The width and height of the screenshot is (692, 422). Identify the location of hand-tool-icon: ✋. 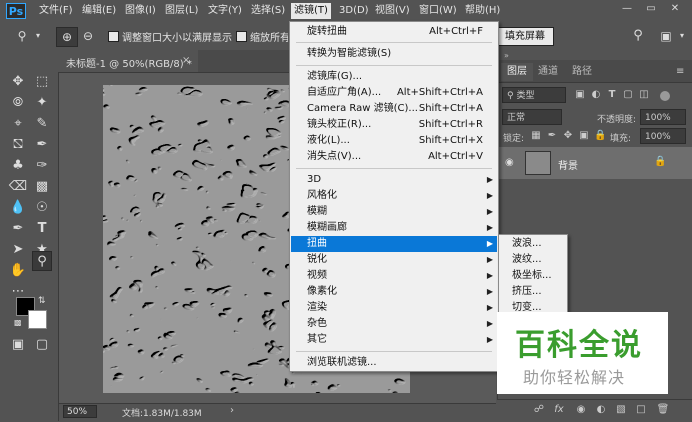
(18, 271).